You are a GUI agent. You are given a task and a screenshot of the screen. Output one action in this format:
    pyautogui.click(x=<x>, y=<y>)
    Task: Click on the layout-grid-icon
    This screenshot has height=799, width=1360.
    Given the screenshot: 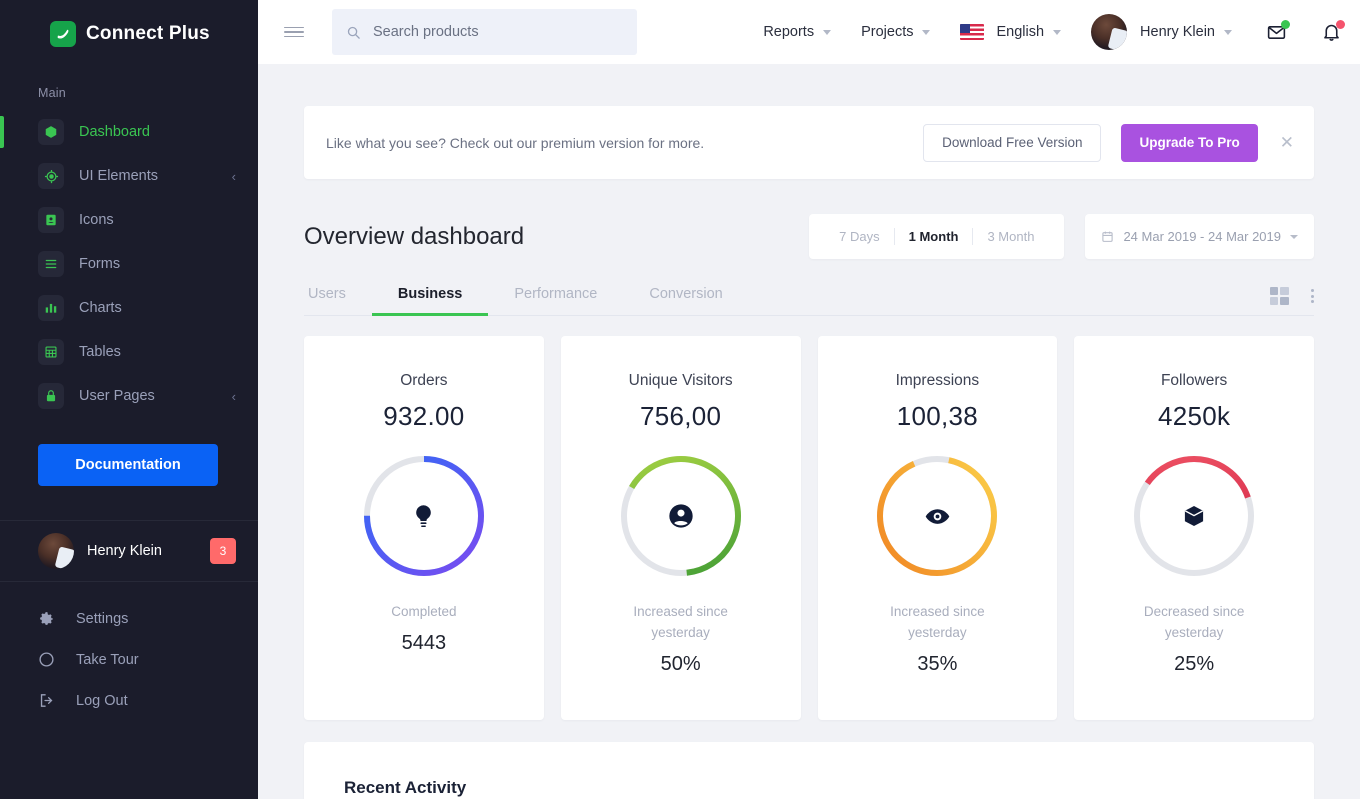 What is the action you would take?
    pyautogui.click(x=1279, y=296)
    